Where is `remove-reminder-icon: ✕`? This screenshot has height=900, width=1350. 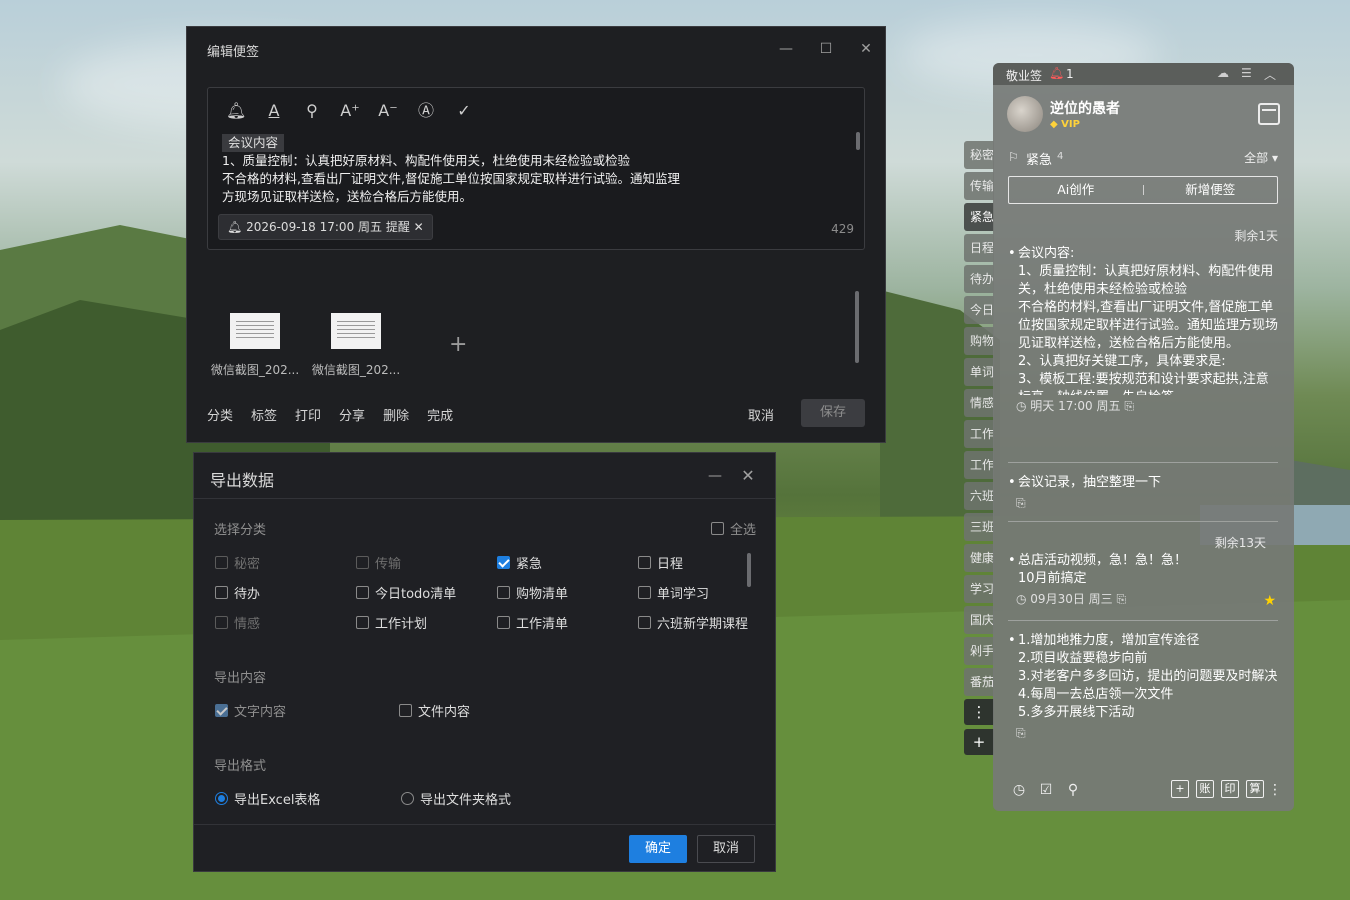 remove-reminder-icon: ✕ is located at coordinates (419, 227).